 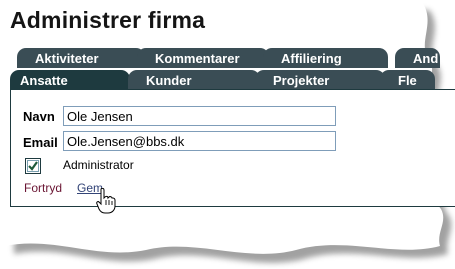 What do you see at coordinates (199, 141) in the screenshot?
I see `email-field` at bounding box center [199, 141].